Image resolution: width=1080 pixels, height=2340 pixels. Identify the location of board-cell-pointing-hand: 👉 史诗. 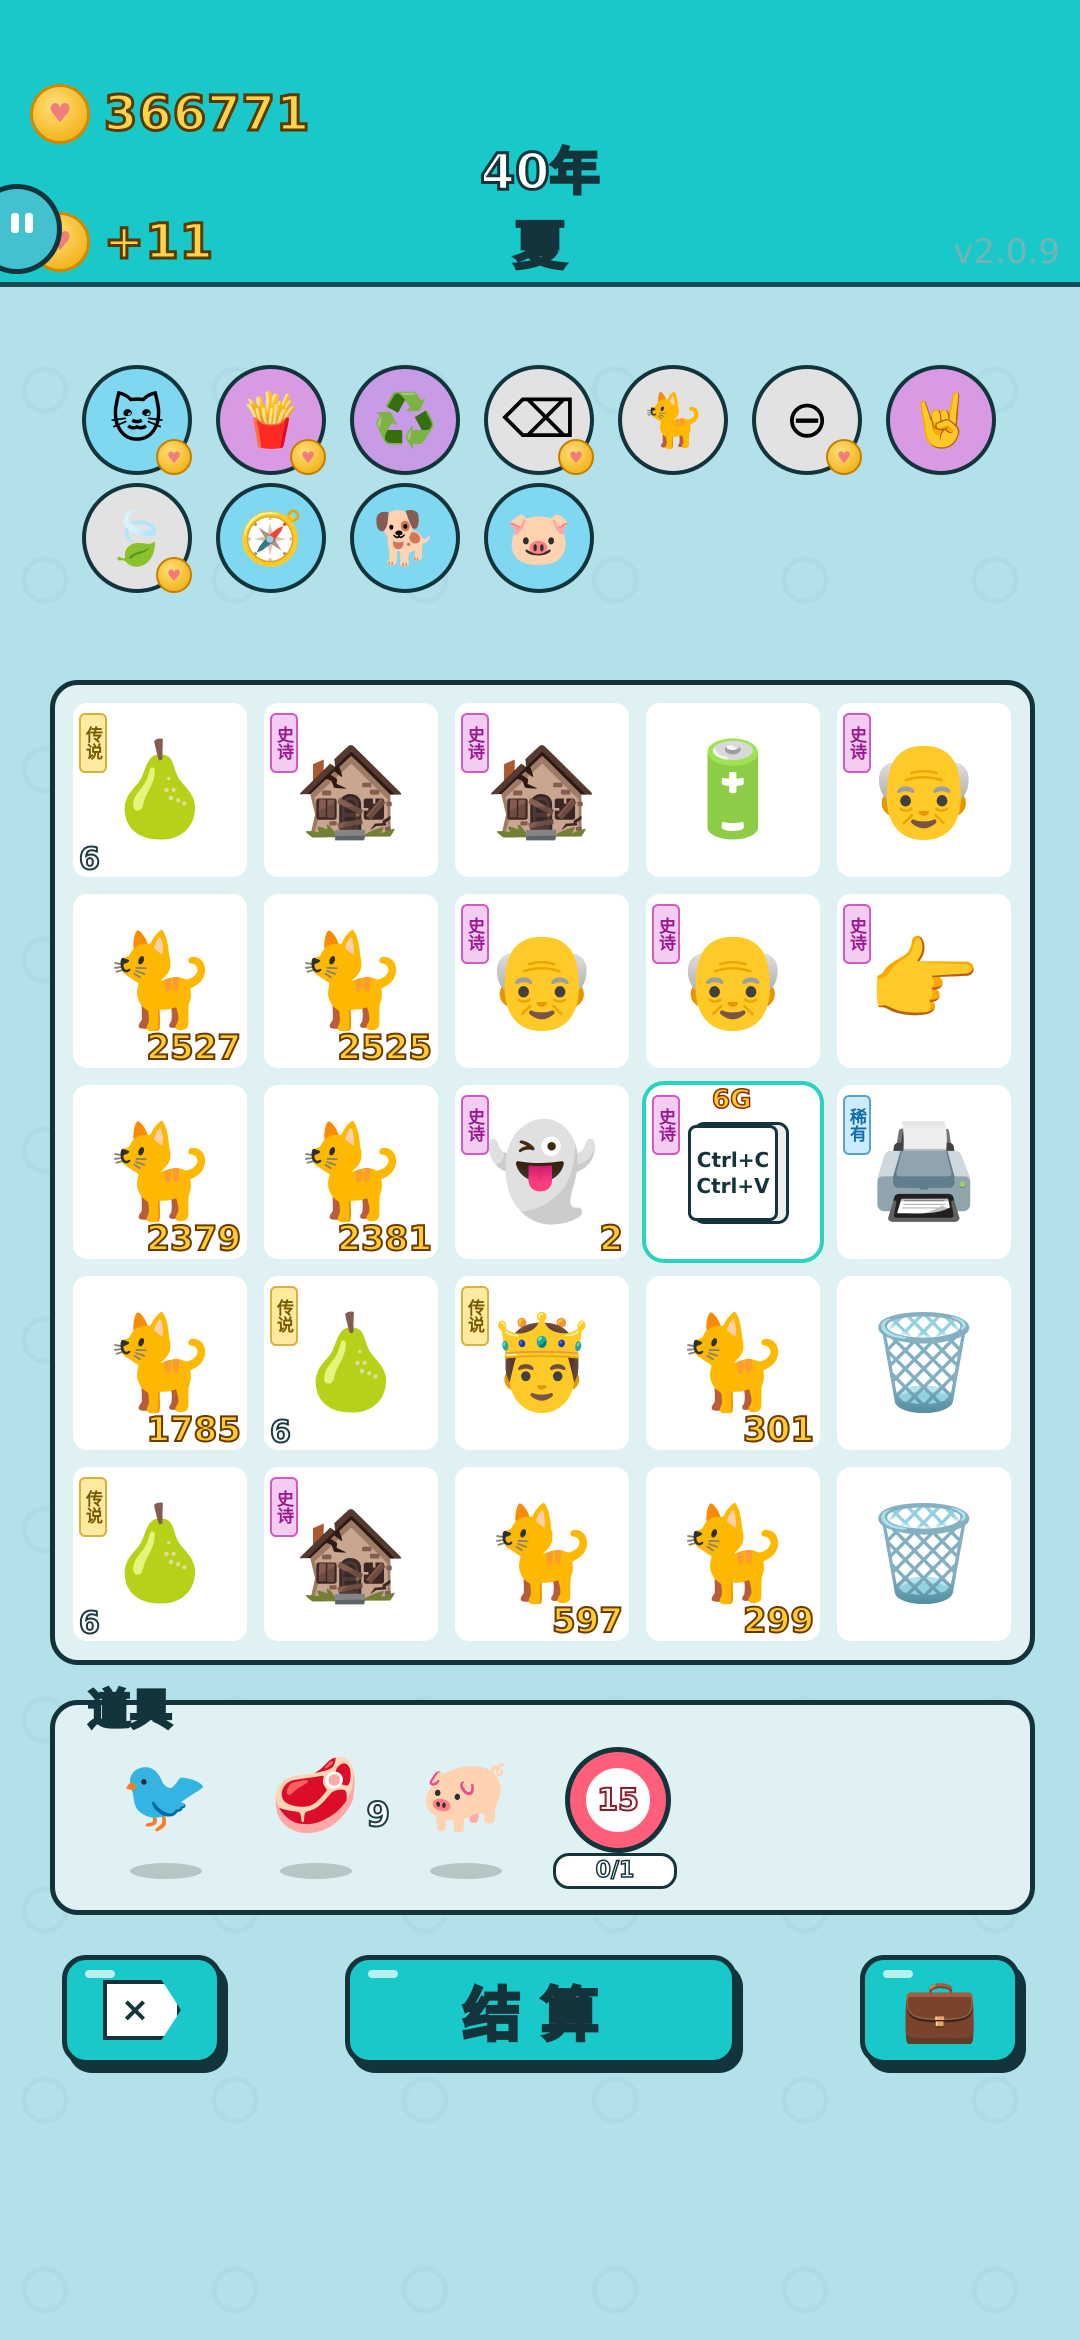
(924, 981).